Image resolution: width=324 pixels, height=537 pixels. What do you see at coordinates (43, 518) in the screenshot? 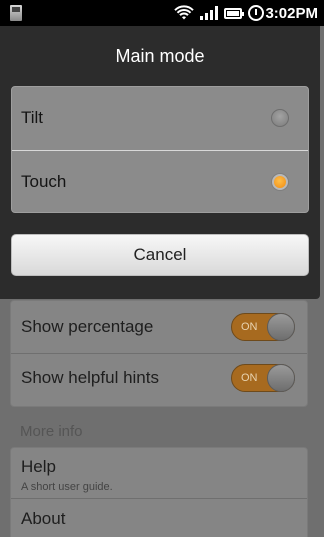
I see `list-item-title: About` at bounding box center [43, 518].